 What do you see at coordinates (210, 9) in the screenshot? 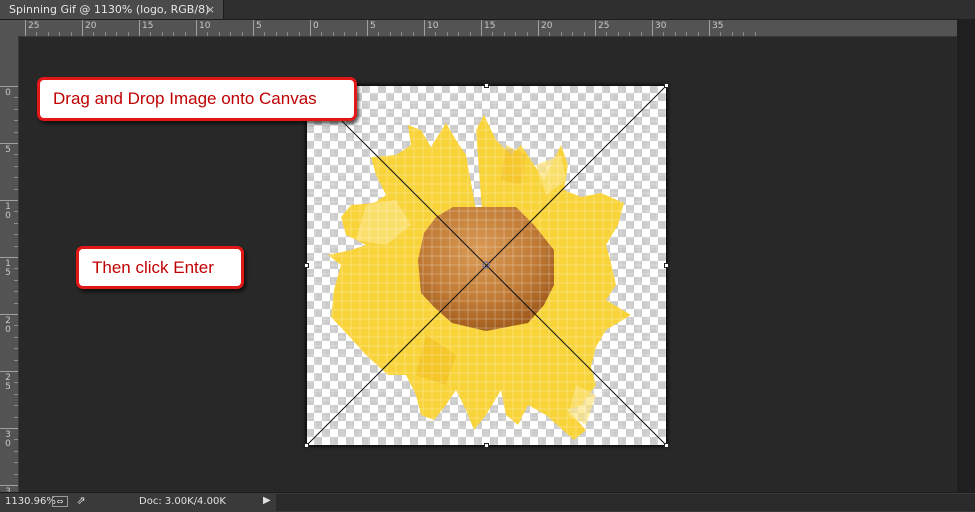
I see `close-icon: ×` at bounding box center [210, 9].